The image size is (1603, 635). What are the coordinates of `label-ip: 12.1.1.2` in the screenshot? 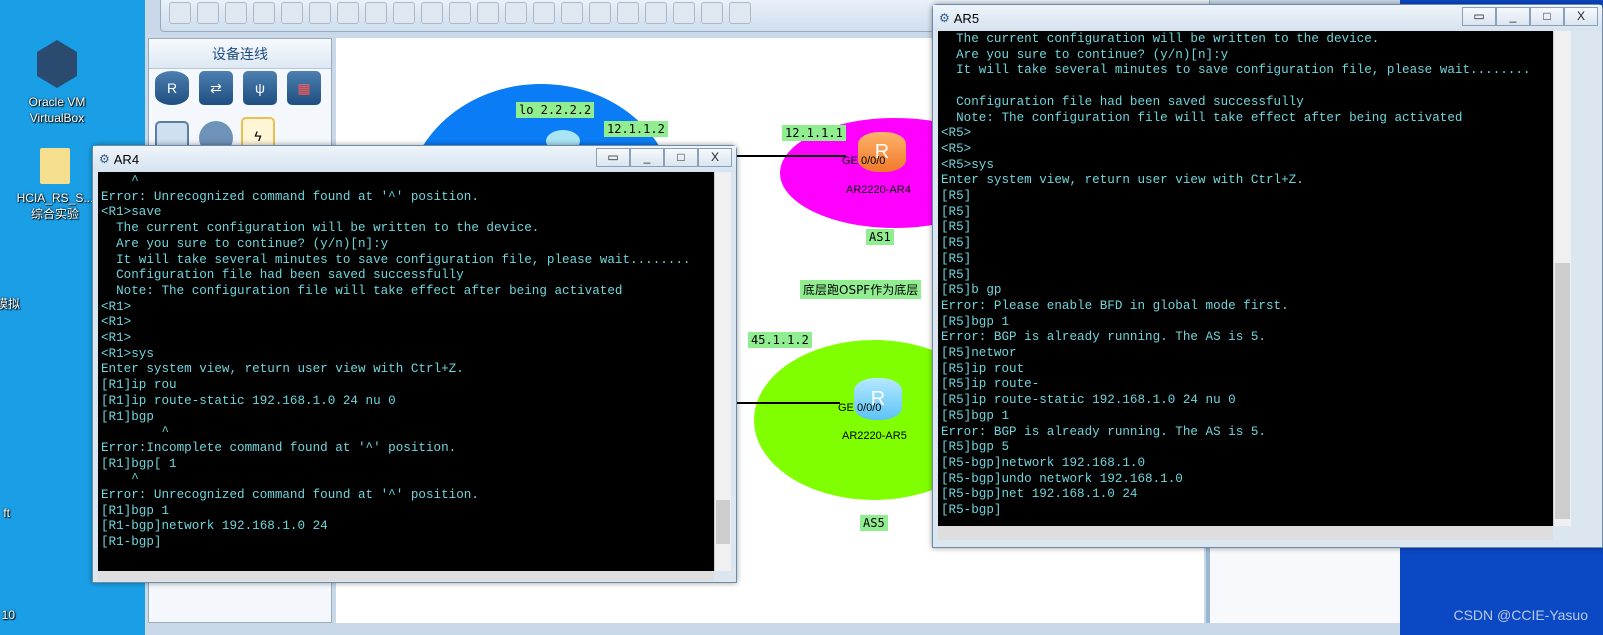 It's located at (636, 129).